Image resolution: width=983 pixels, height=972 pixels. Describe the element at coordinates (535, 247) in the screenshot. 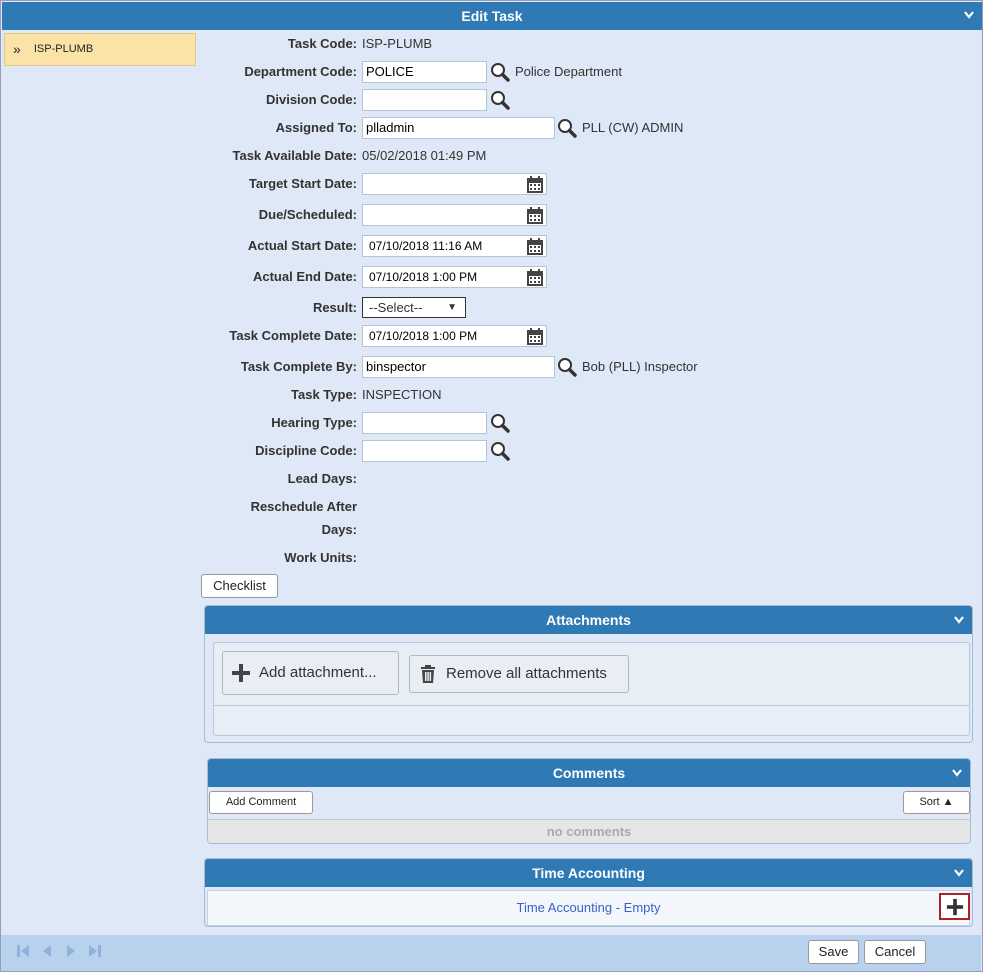

I see `actual-start-calendar-icon` at that location.